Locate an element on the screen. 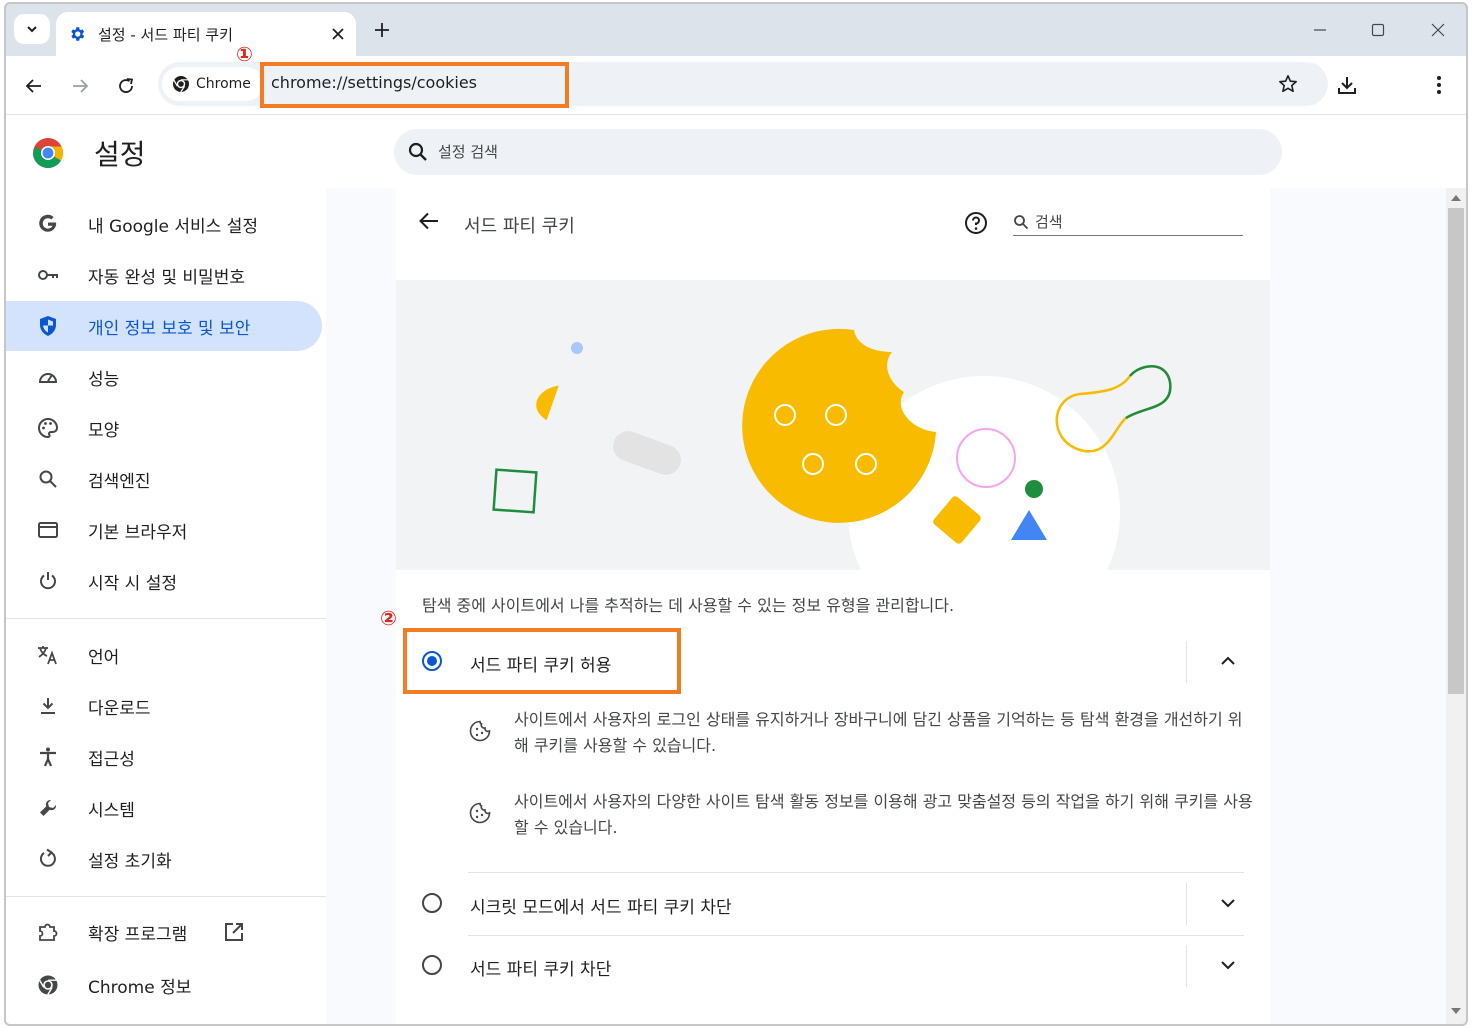 The width and height of the screenshot is (1474, 1029). sidebar-item-system: 시스템 is located at coordinates (164, 808).